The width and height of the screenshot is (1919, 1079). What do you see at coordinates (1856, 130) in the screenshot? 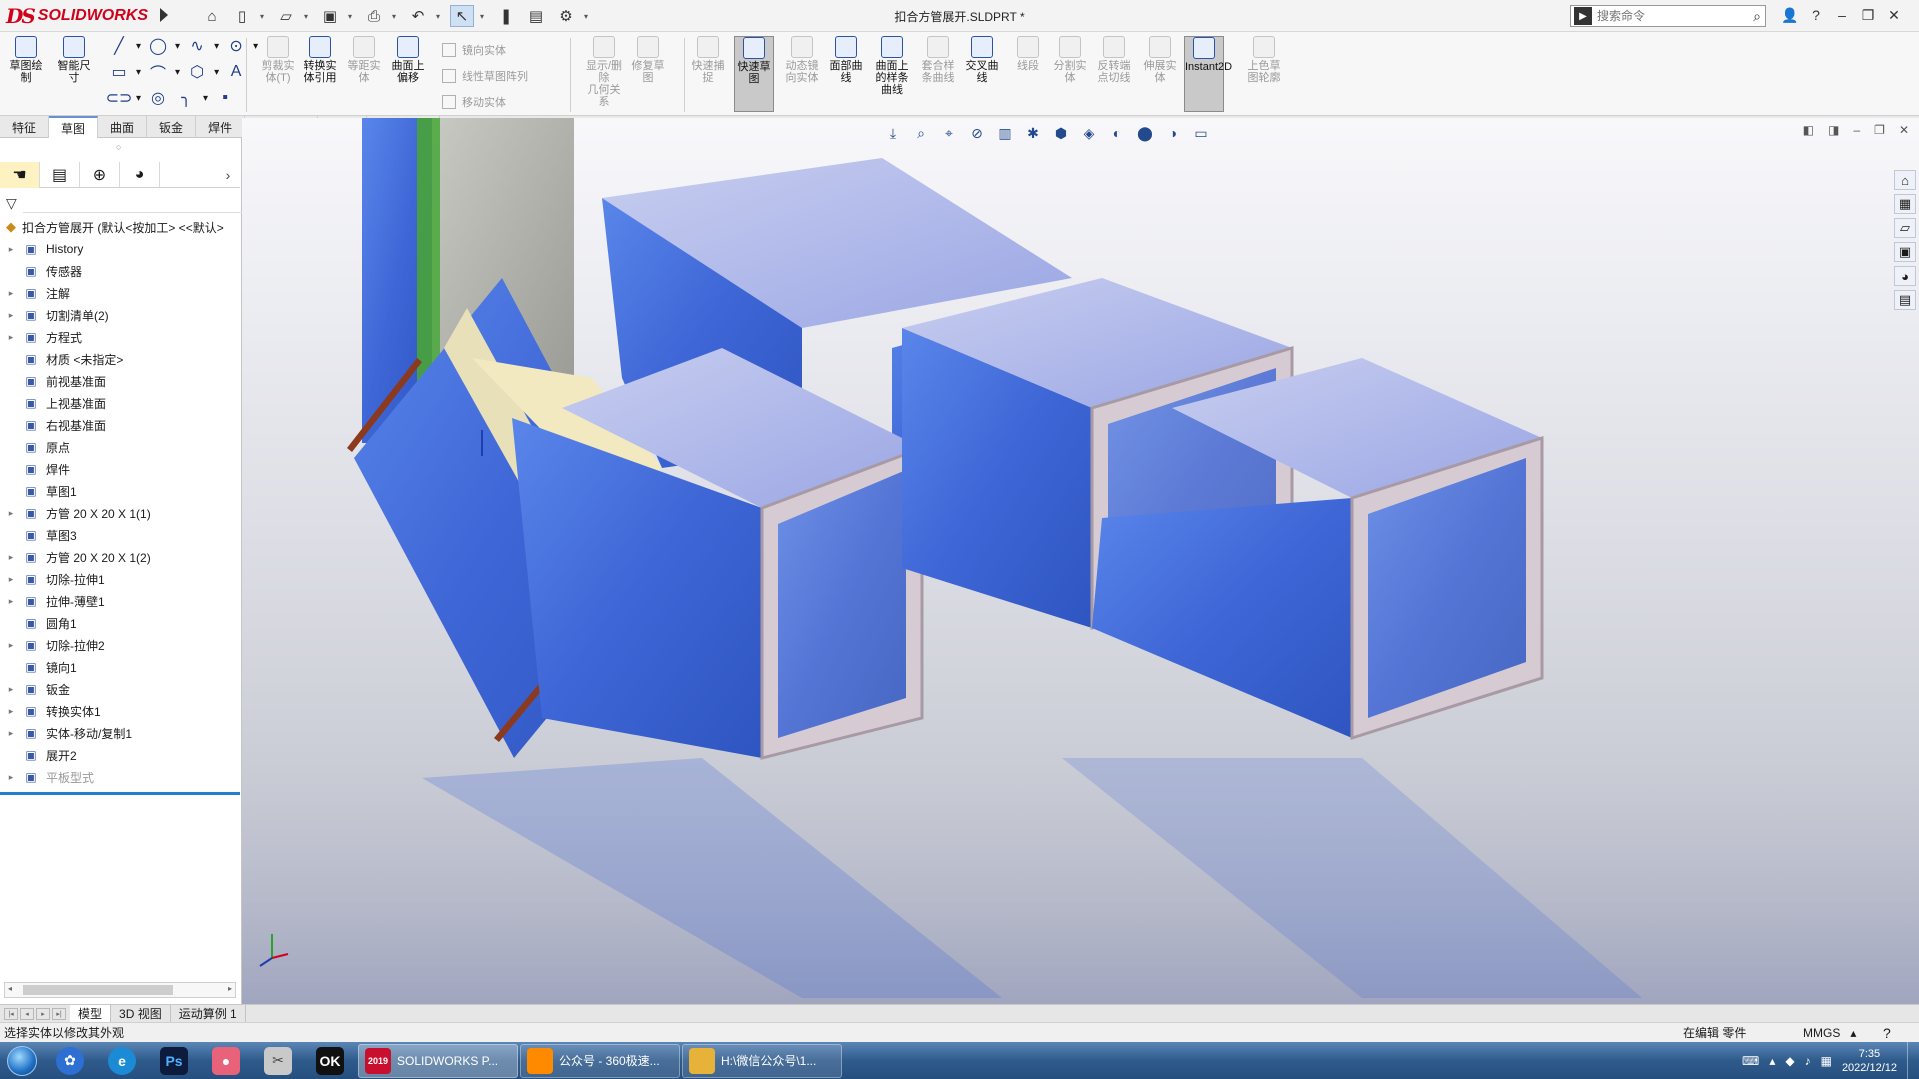
I see `viewport-minimize-icon: –` at bounding box center [1856, 130].